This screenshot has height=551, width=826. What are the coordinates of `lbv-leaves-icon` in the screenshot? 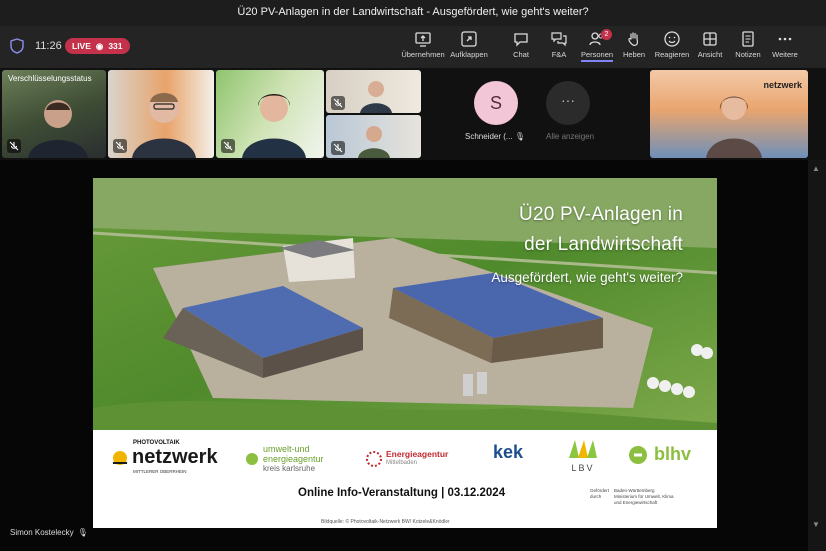 It's located at (583, 449).